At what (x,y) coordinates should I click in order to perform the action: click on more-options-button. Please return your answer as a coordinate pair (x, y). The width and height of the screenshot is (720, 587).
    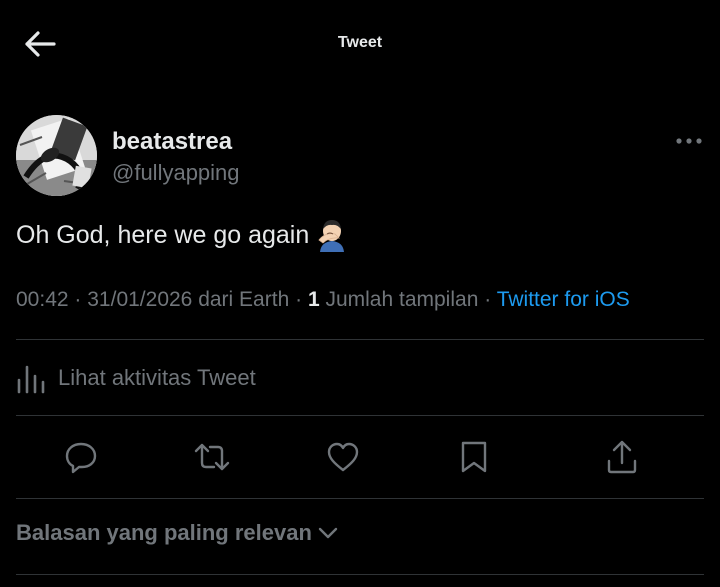
    Looking at the image, I should click on (689, 141).